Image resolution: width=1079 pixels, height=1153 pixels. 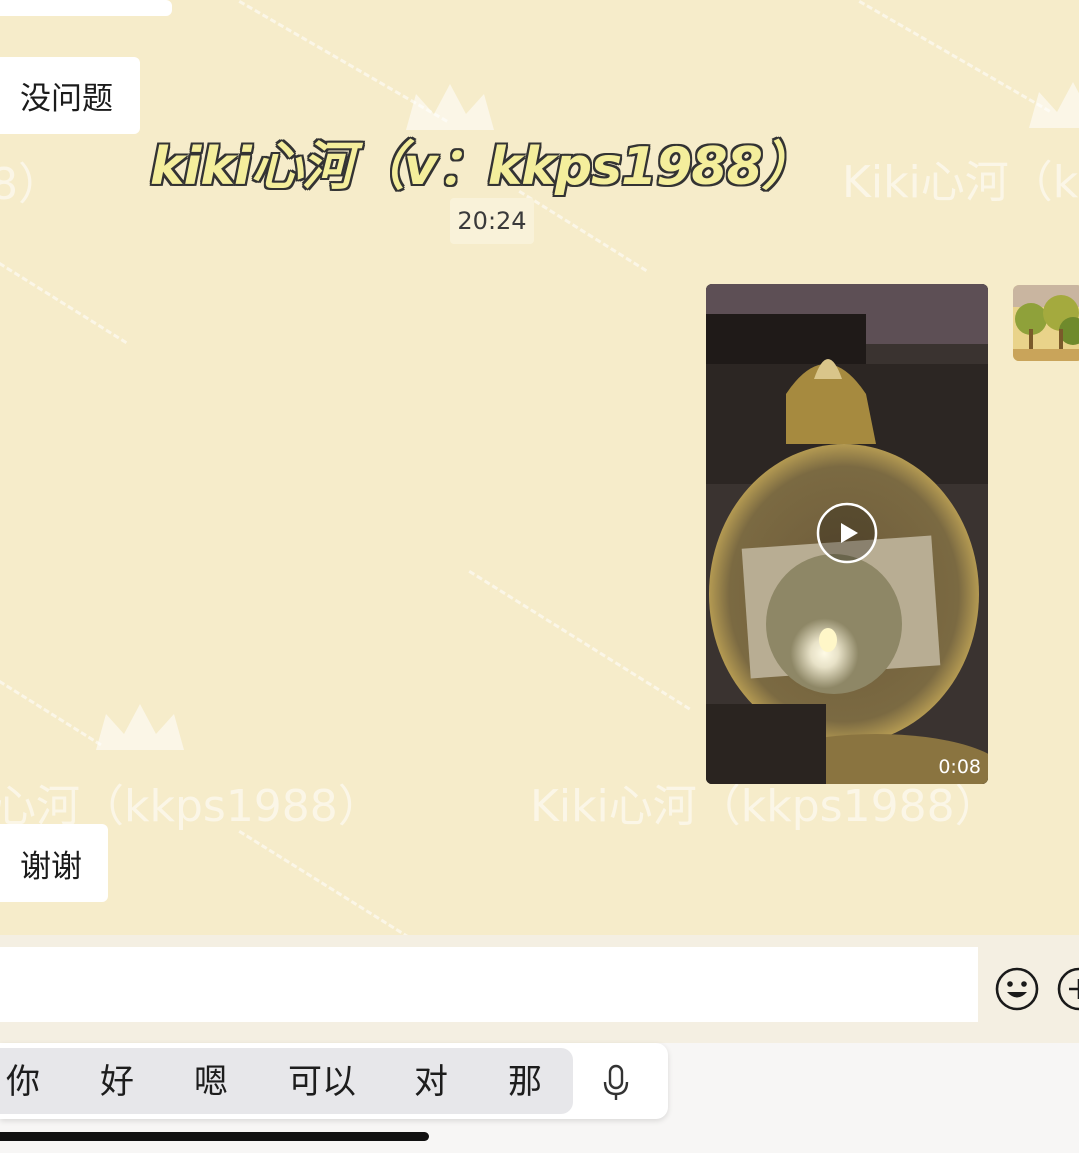 What do you see at coordinates (1046, 323) in the screenshot?
I see `avatar` at bounding box center [1046, 323].